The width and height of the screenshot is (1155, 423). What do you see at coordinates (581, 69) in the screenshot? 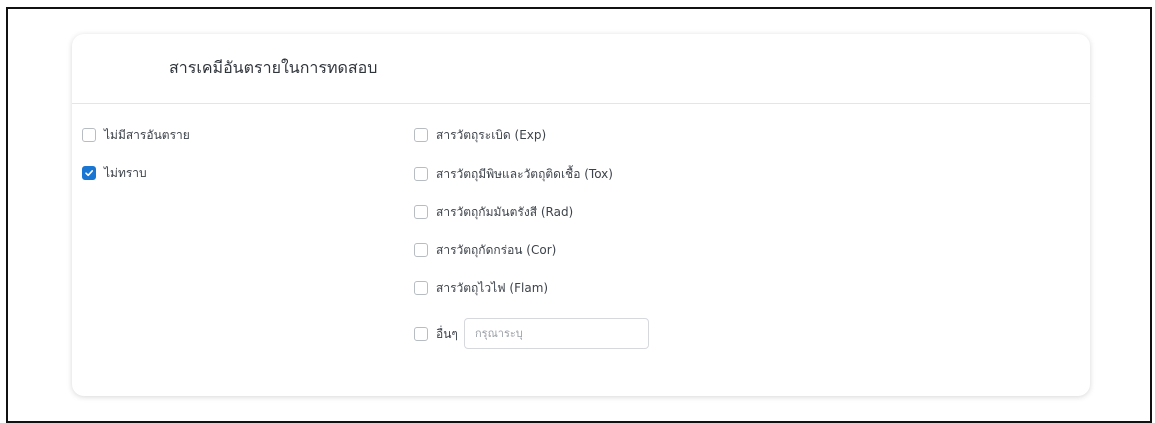
I see `card-header: สารเคมีอันตรายในการทดสอบ` at bounding box center [581, 69].